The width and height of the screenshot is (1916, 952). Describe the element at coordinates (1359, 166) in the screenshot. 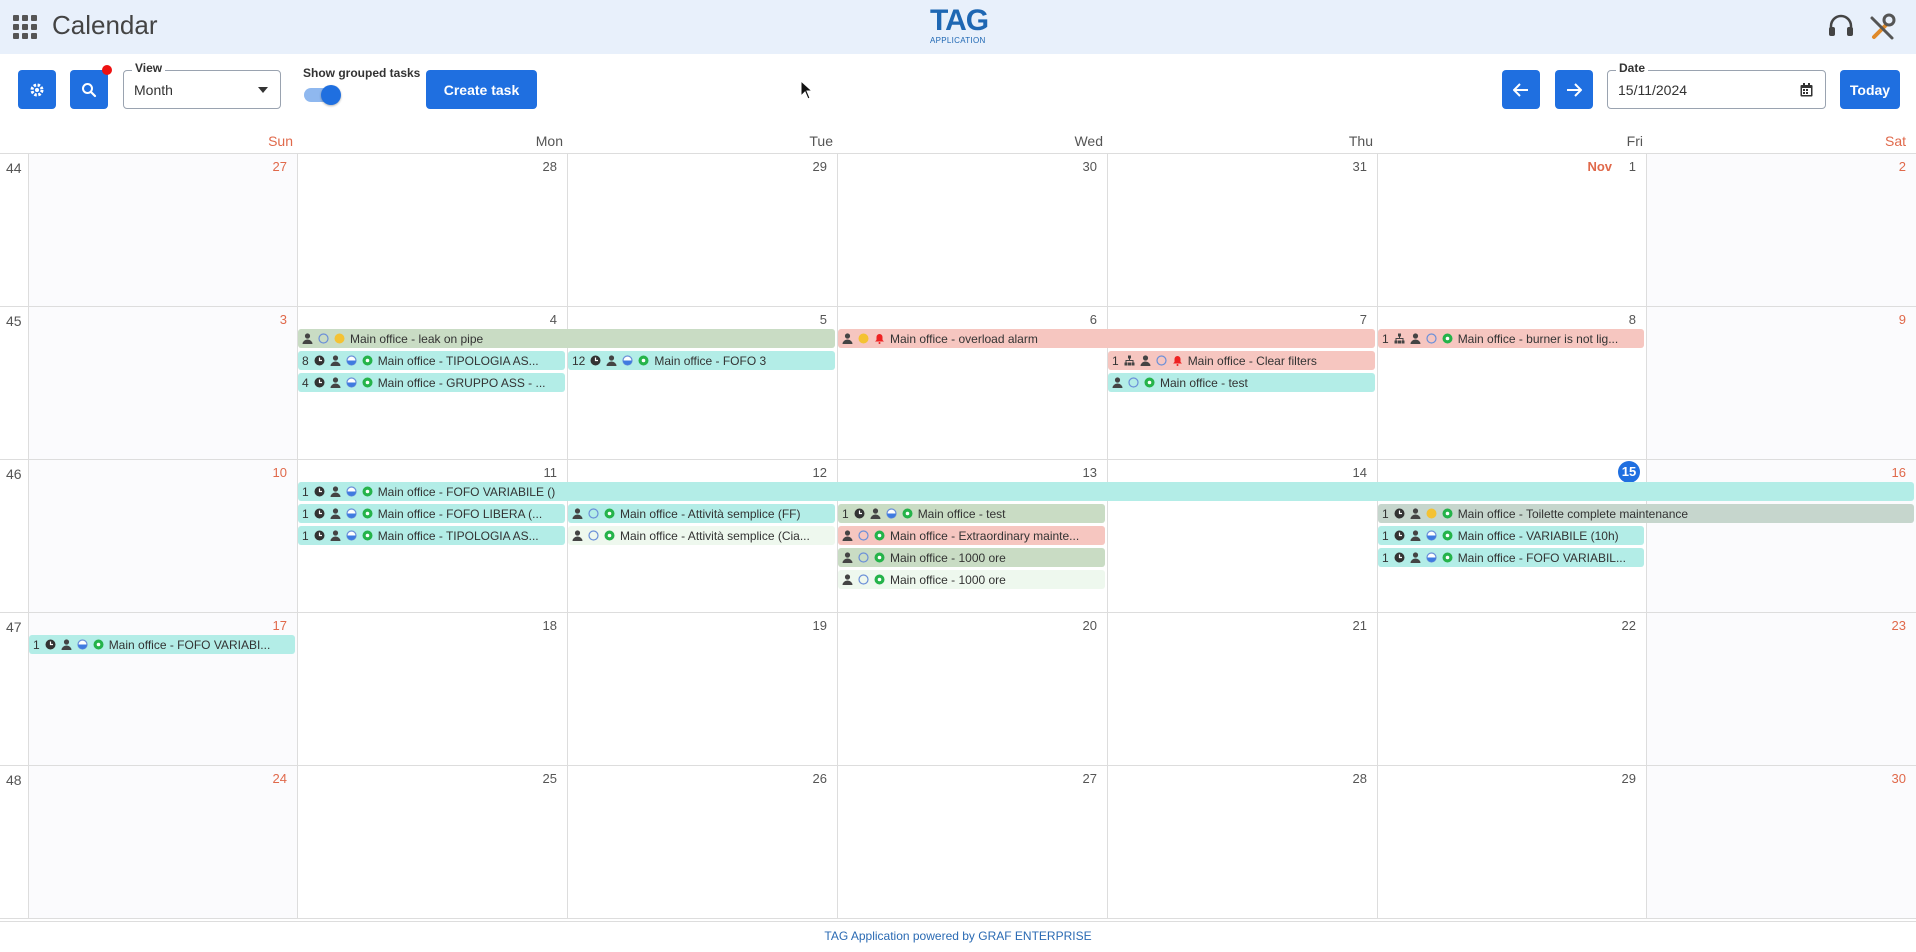

I see `day-number: 31` at that location.